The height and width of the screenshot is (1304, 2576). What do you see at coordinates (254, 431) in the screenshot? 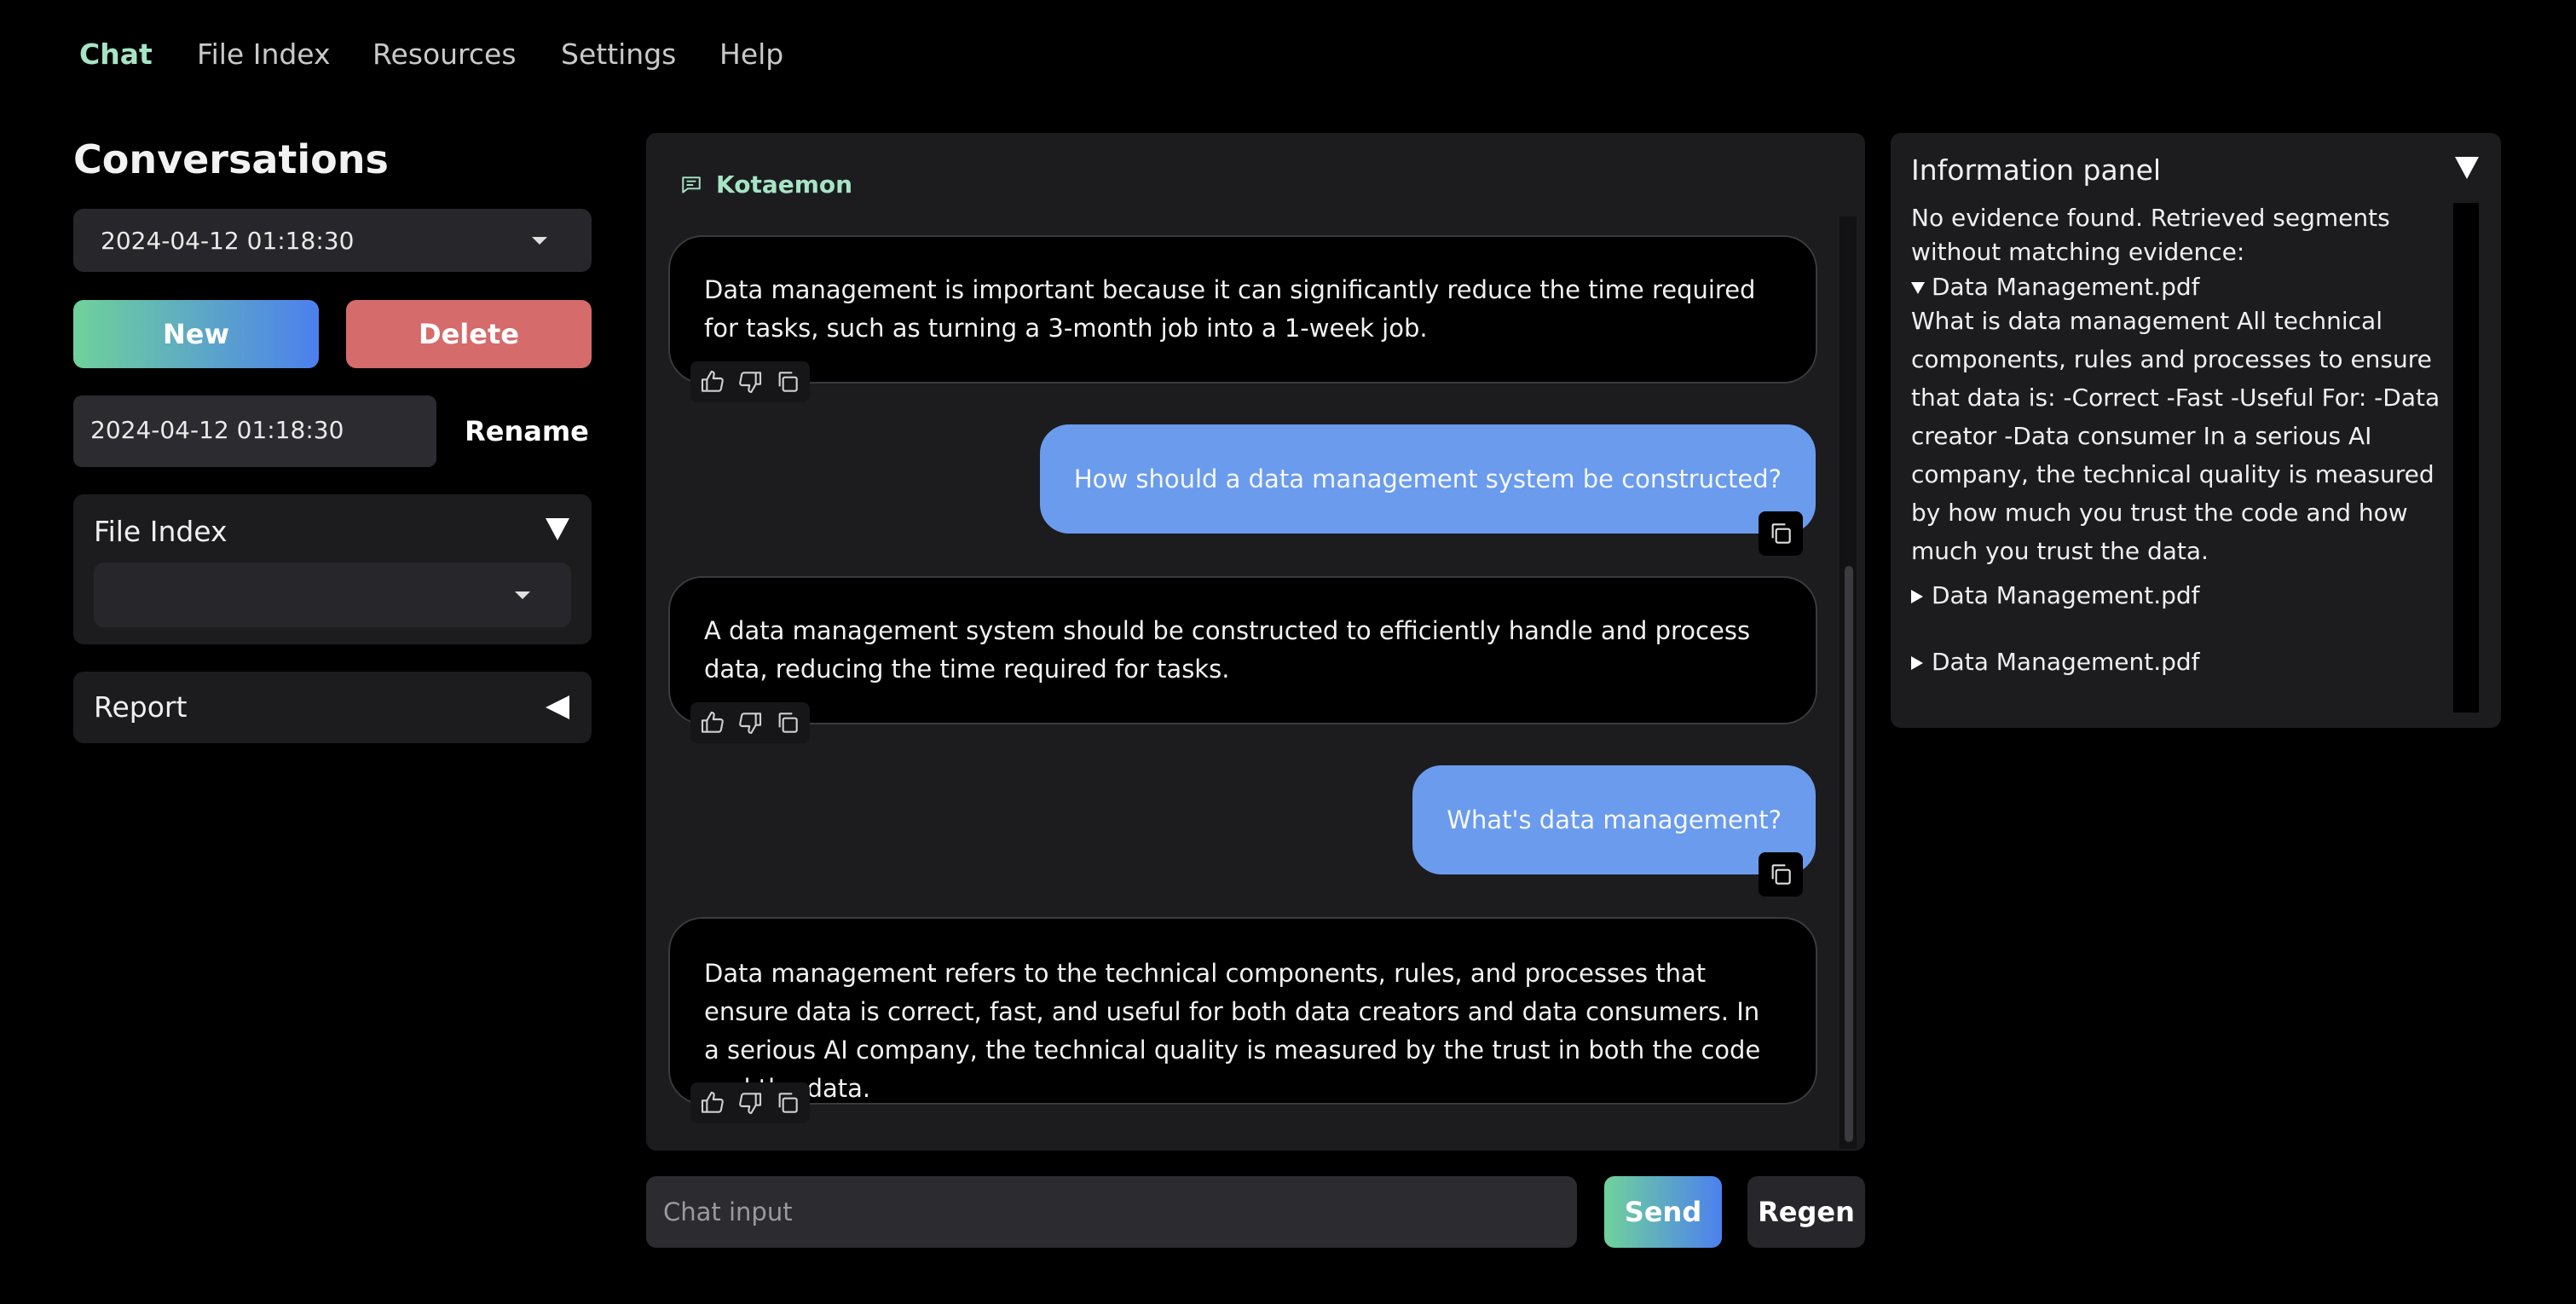
I see `rename-field: 2024-04-12 01:18:30` at bounding box center [254, 431].